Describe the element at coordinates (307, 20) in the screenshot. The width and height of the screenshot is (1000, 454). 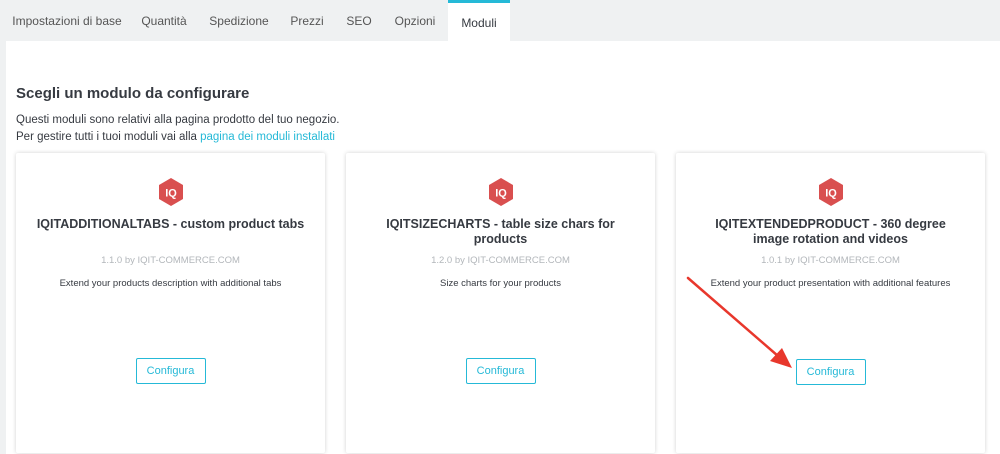
I see `tab-prezzi: Prezzi` at that location.